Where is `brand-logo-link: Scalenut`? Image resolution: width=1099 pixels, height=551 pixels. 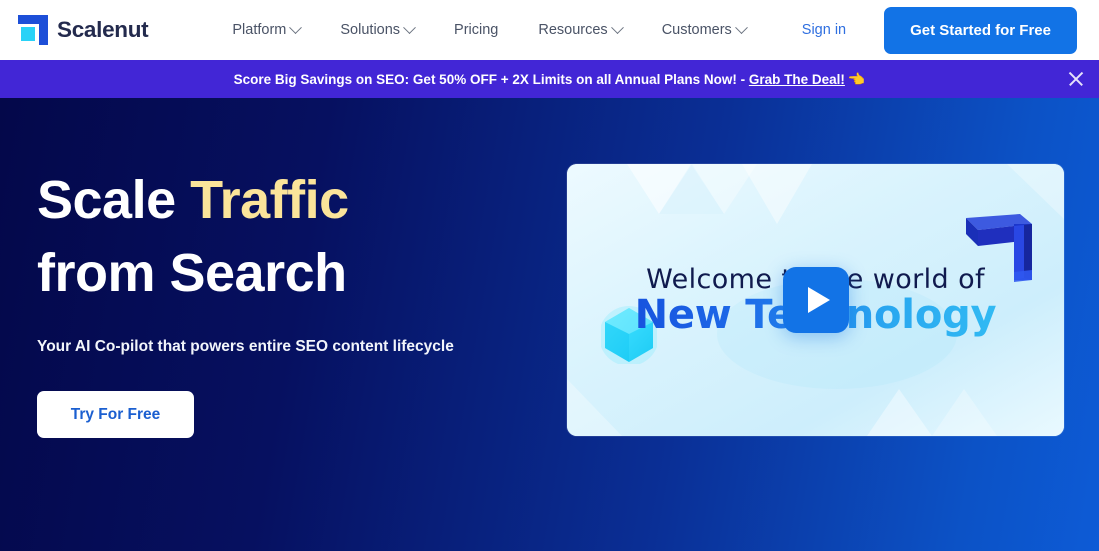
brand-logo-link: Scalenut is located at coordinates (83, 30).